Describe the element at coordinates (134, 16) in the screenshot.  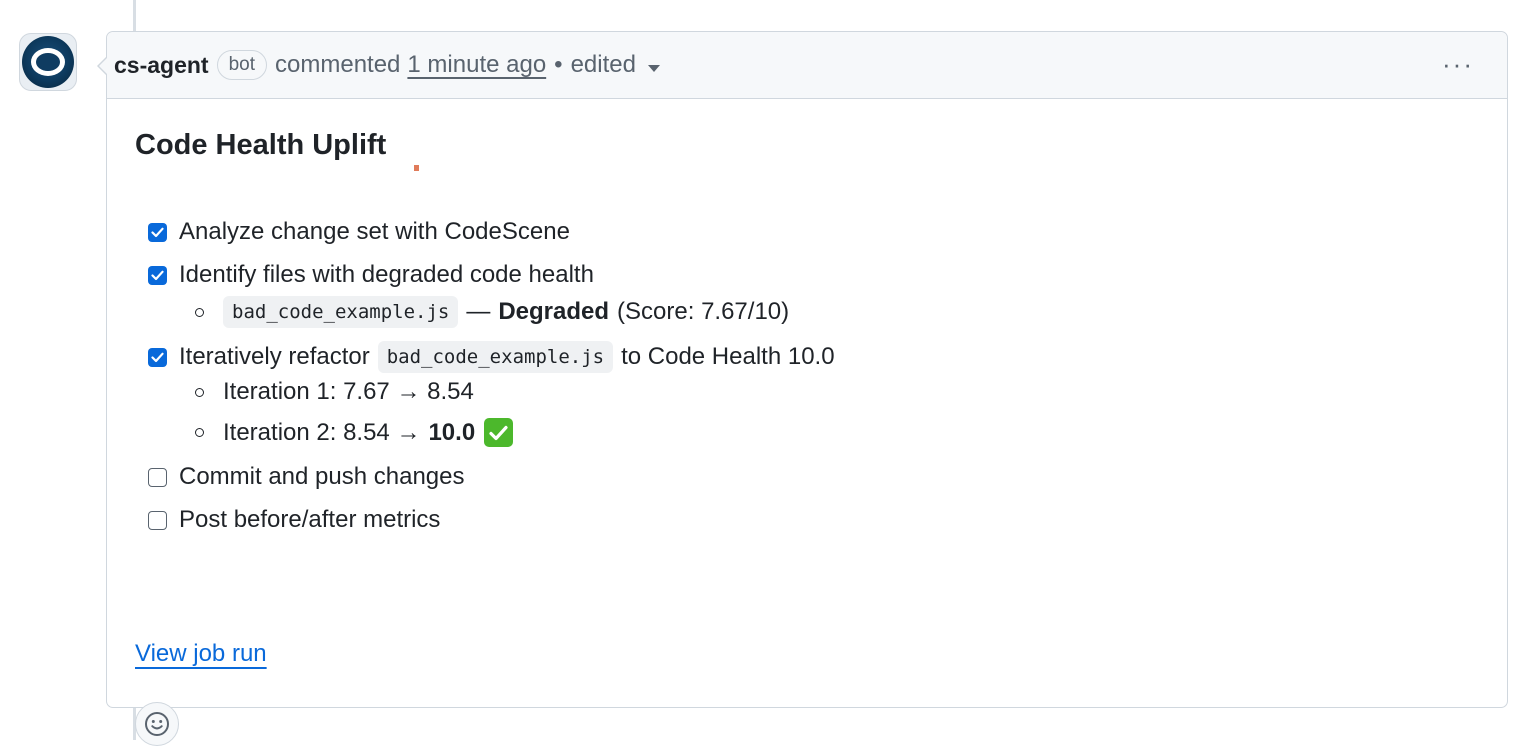
I see `timeline-line-top` at that location.